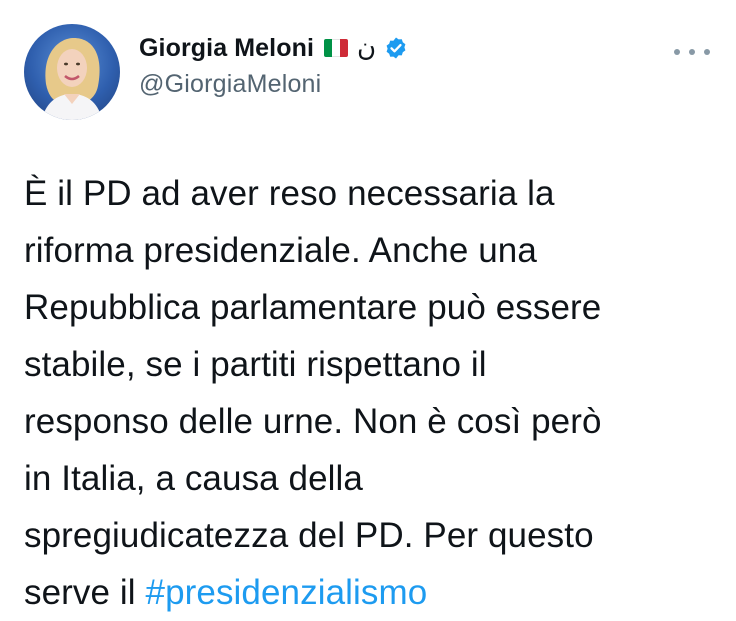 The height and width of the screenshot is (621, 736). I want to click on avatar-image, so click(72, 79).